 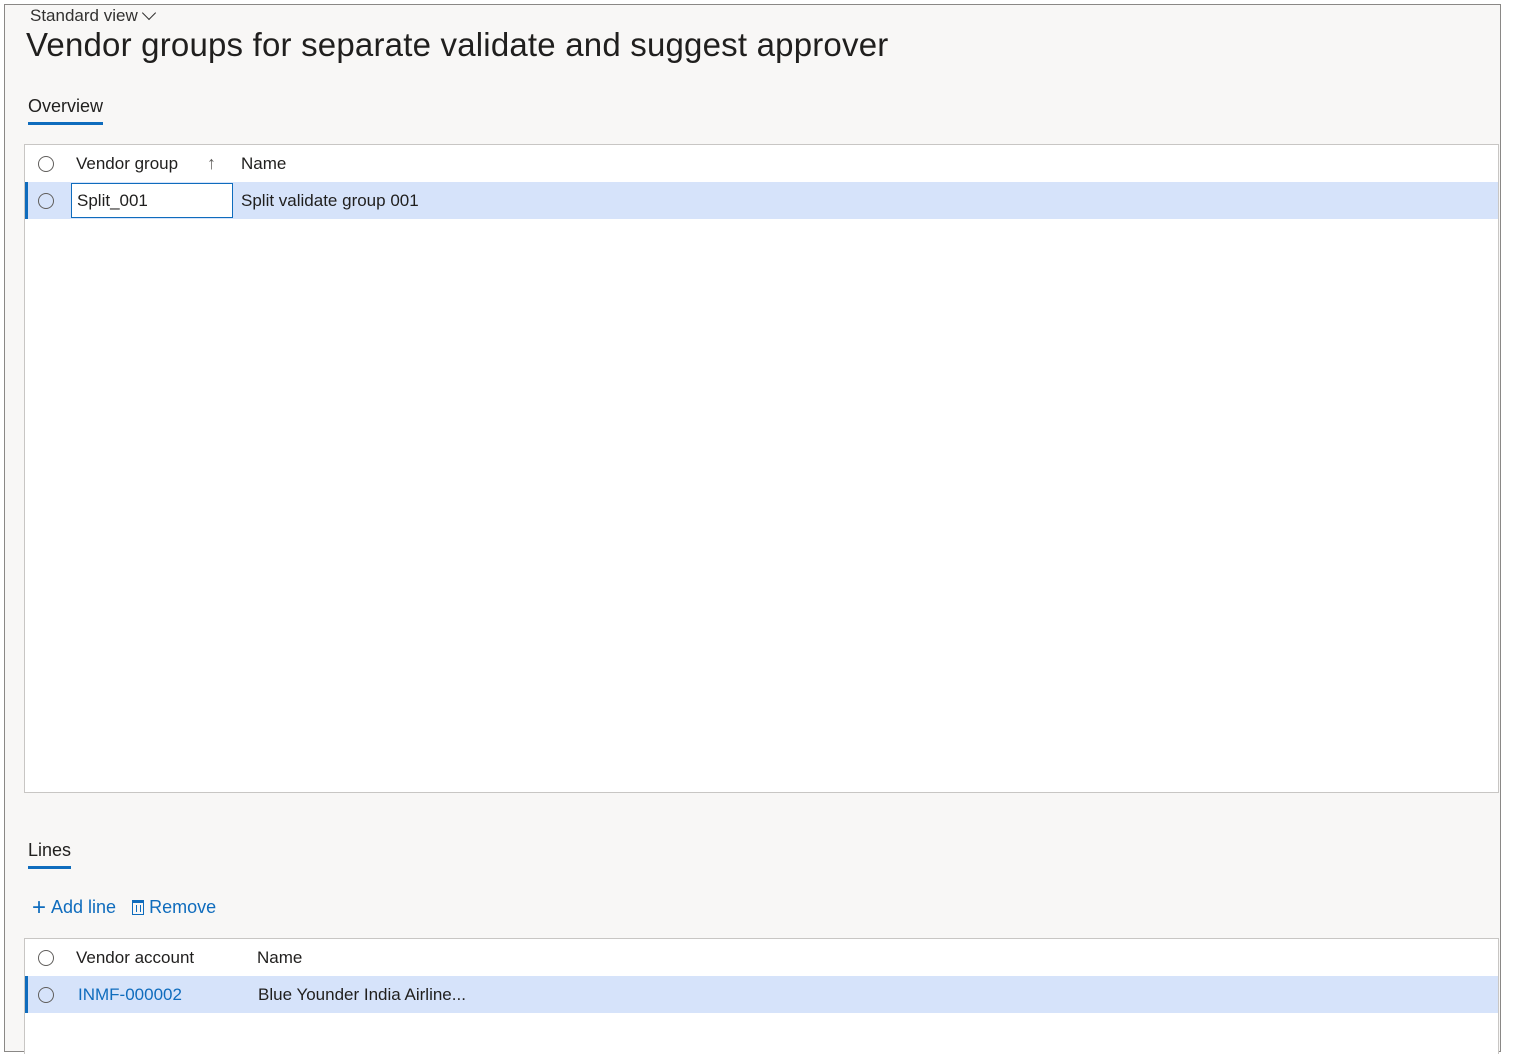 I want to click on column-header-vendor-account: Vendor account, so click(x=135, y=958).